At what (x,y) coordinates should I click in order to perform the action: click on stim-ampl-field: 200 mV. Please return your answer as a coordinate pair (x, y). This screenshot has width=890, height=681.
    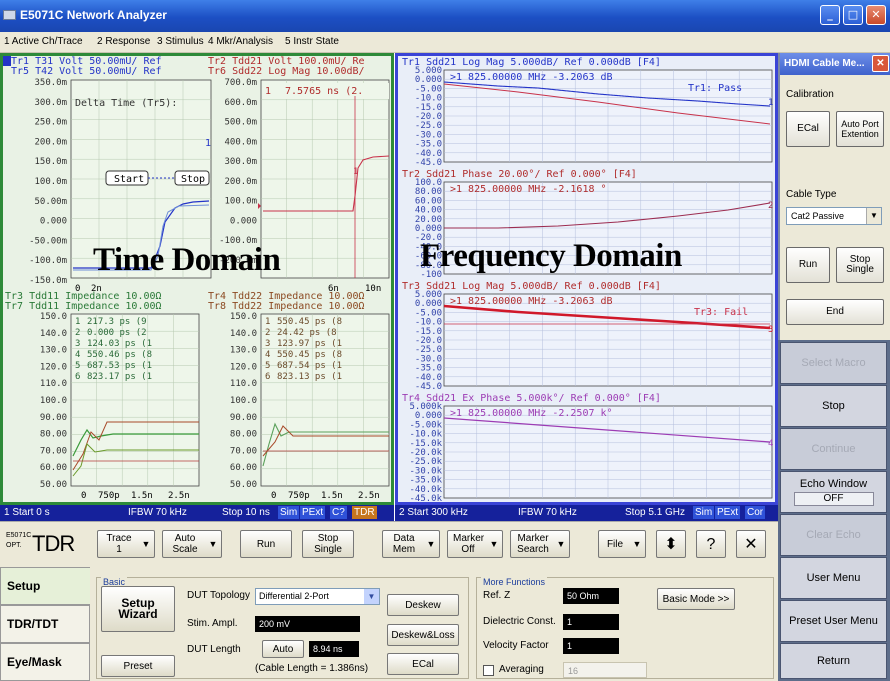
    Looking at the image, I should click on (307, 624).